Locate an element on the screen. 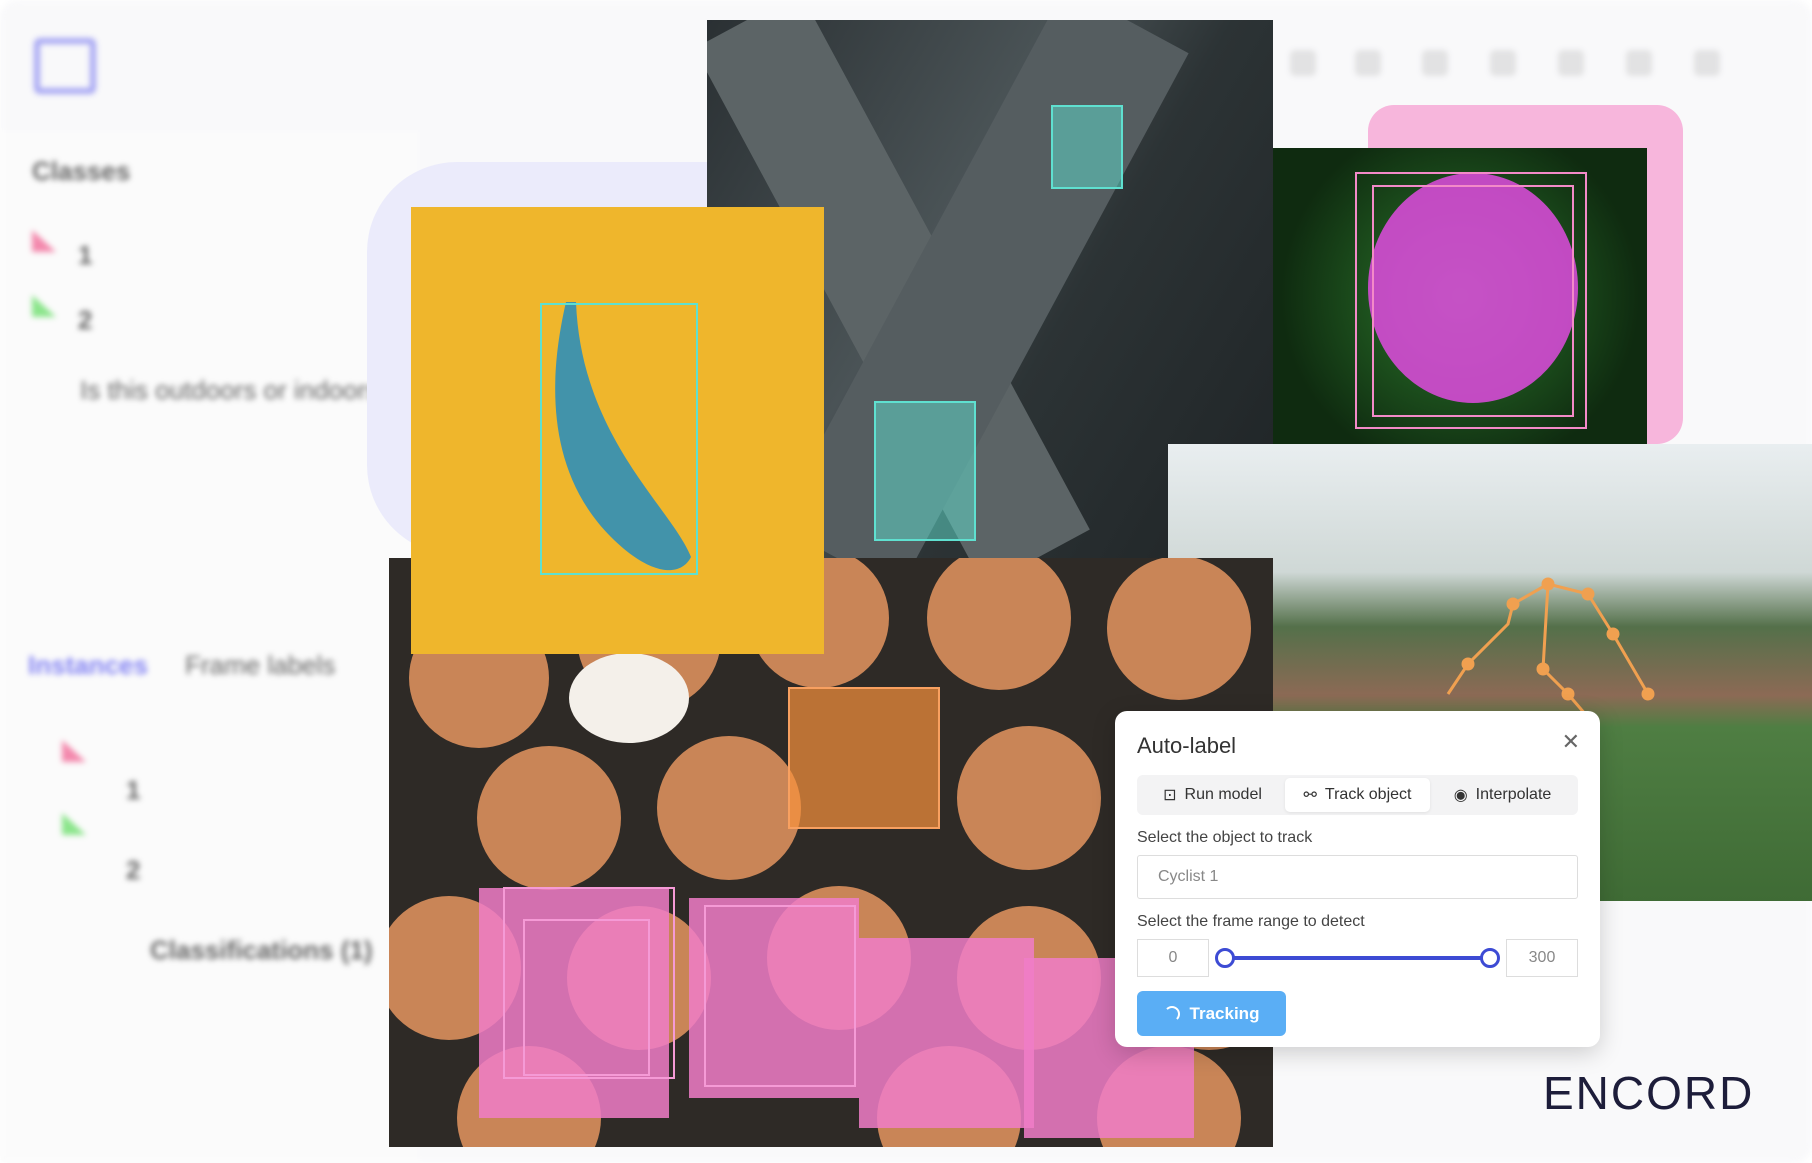  classes-title: Classes is located at coordinates (81, 171).